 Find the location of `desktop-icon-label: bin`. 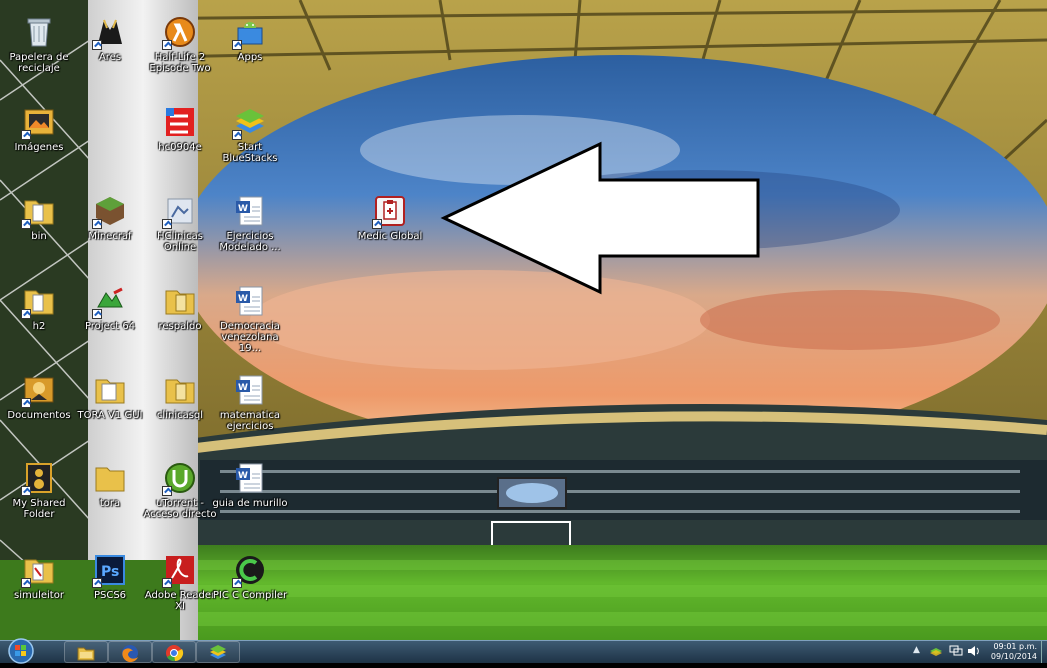

desktop-icon-label: bin is located at coordinates (39, 236).